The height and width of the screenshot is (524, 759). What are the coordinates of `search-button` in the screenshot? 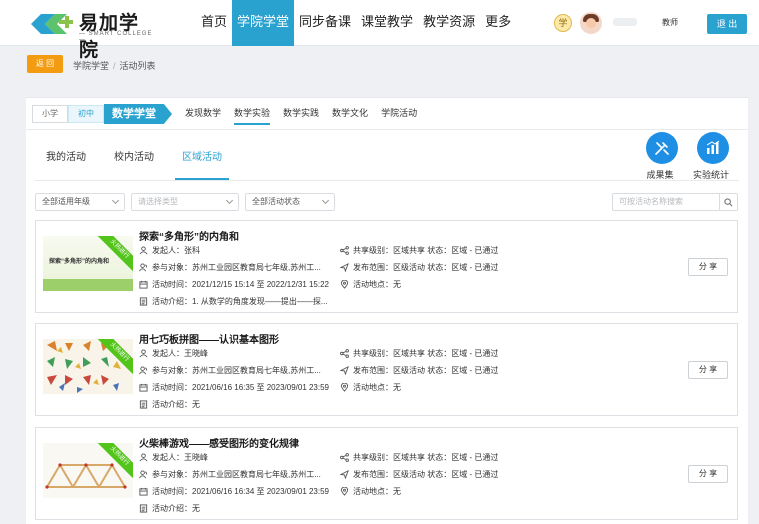 It's located at (728, 202).